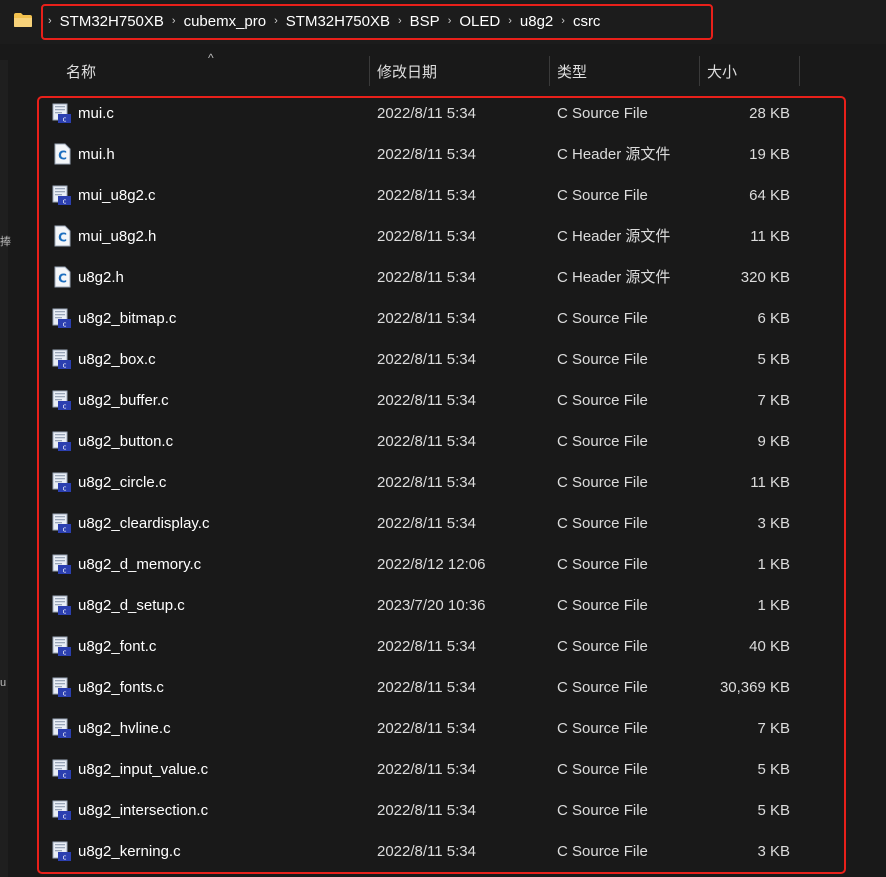 The height and width of the screenshot is (877, 886). Describe the element at coordinates (5, 241) in the screenshot. I see `nav-item-glyph: 捧` at that location.